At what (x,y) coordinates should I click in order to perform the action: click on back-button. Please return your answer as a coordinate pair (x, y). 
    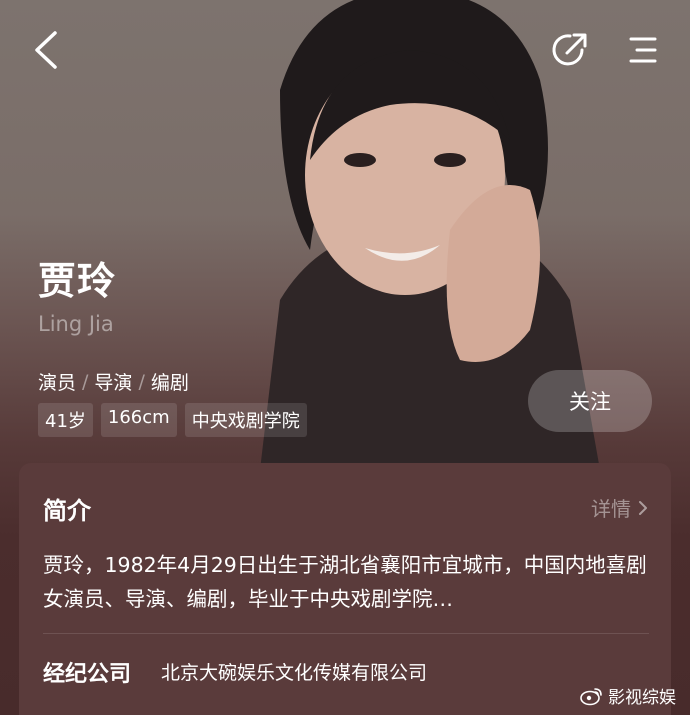
    Looking at the image, I should click on (46, 50).